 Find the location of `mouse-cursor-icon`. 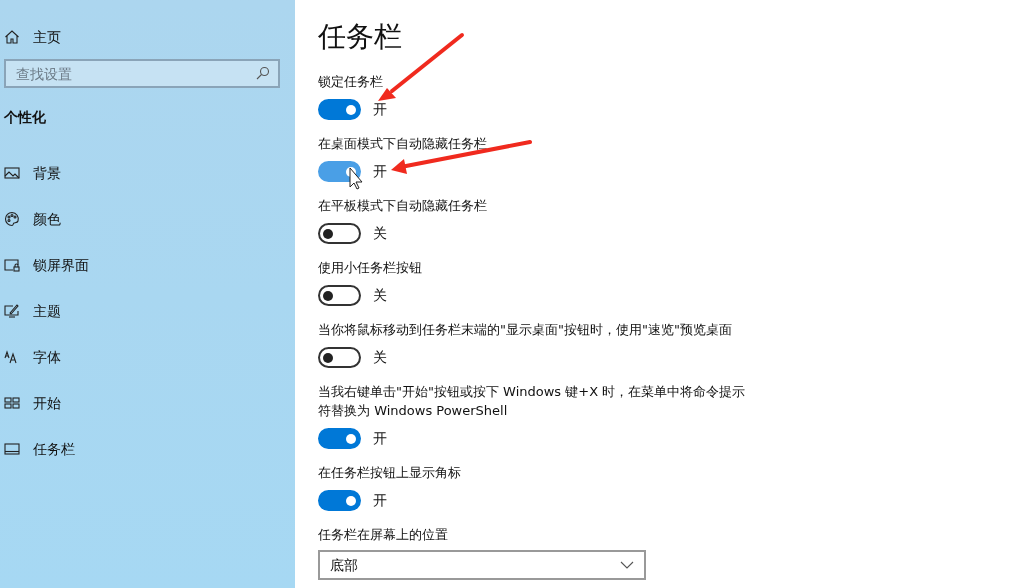

mouse-cursor-icon is located at coordinates (356, 178).